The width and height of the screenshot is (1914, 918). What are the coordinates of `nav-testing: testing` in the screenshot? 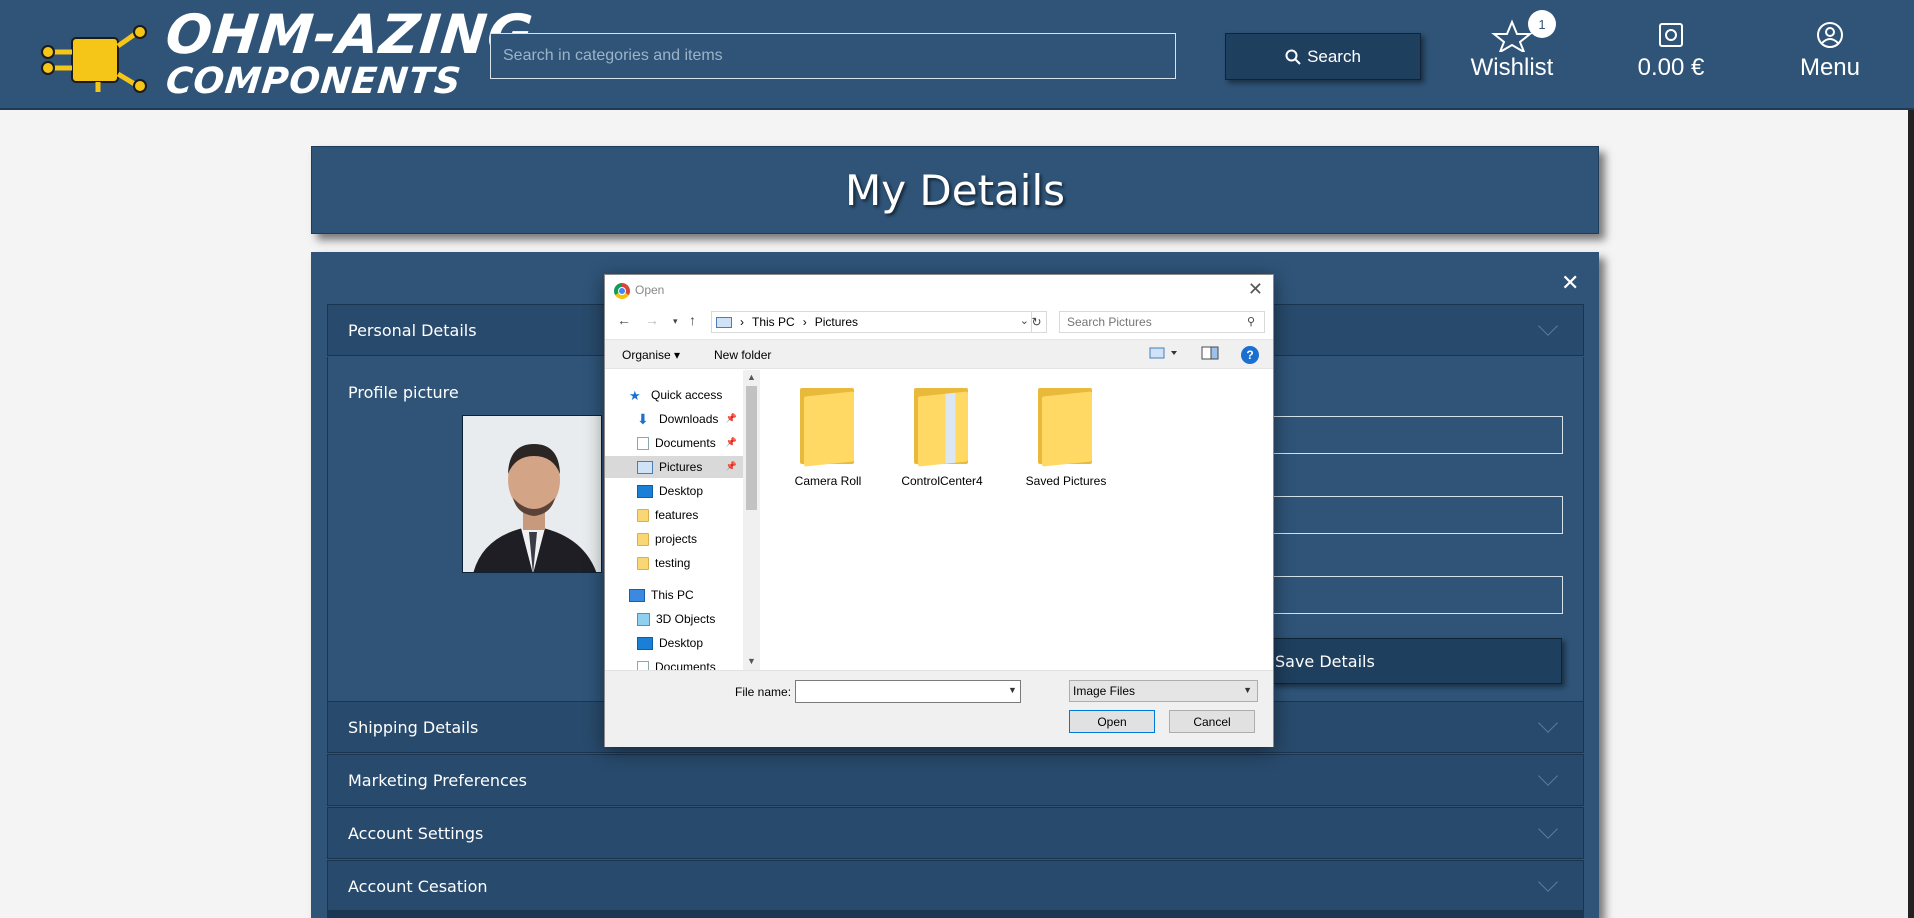 It's located at (674, 563).